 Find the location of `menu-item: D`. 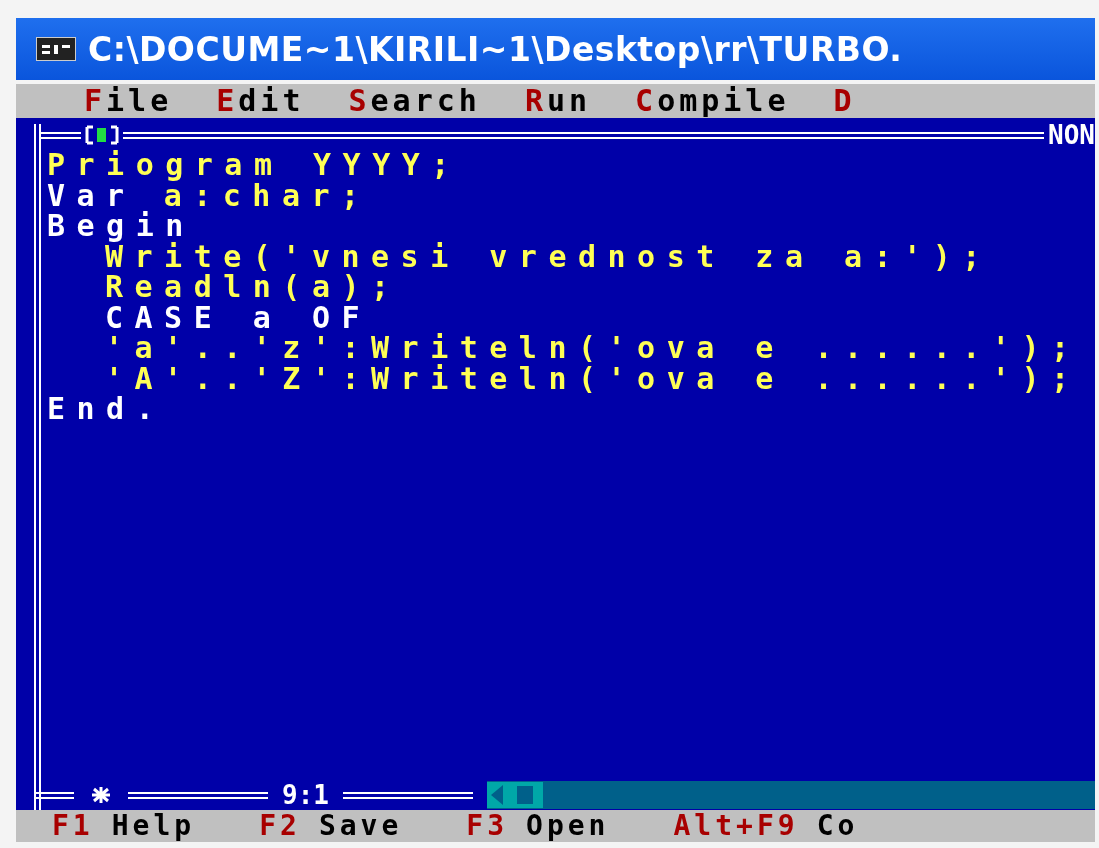

menu-item: D is located at coordinates (844, 101).